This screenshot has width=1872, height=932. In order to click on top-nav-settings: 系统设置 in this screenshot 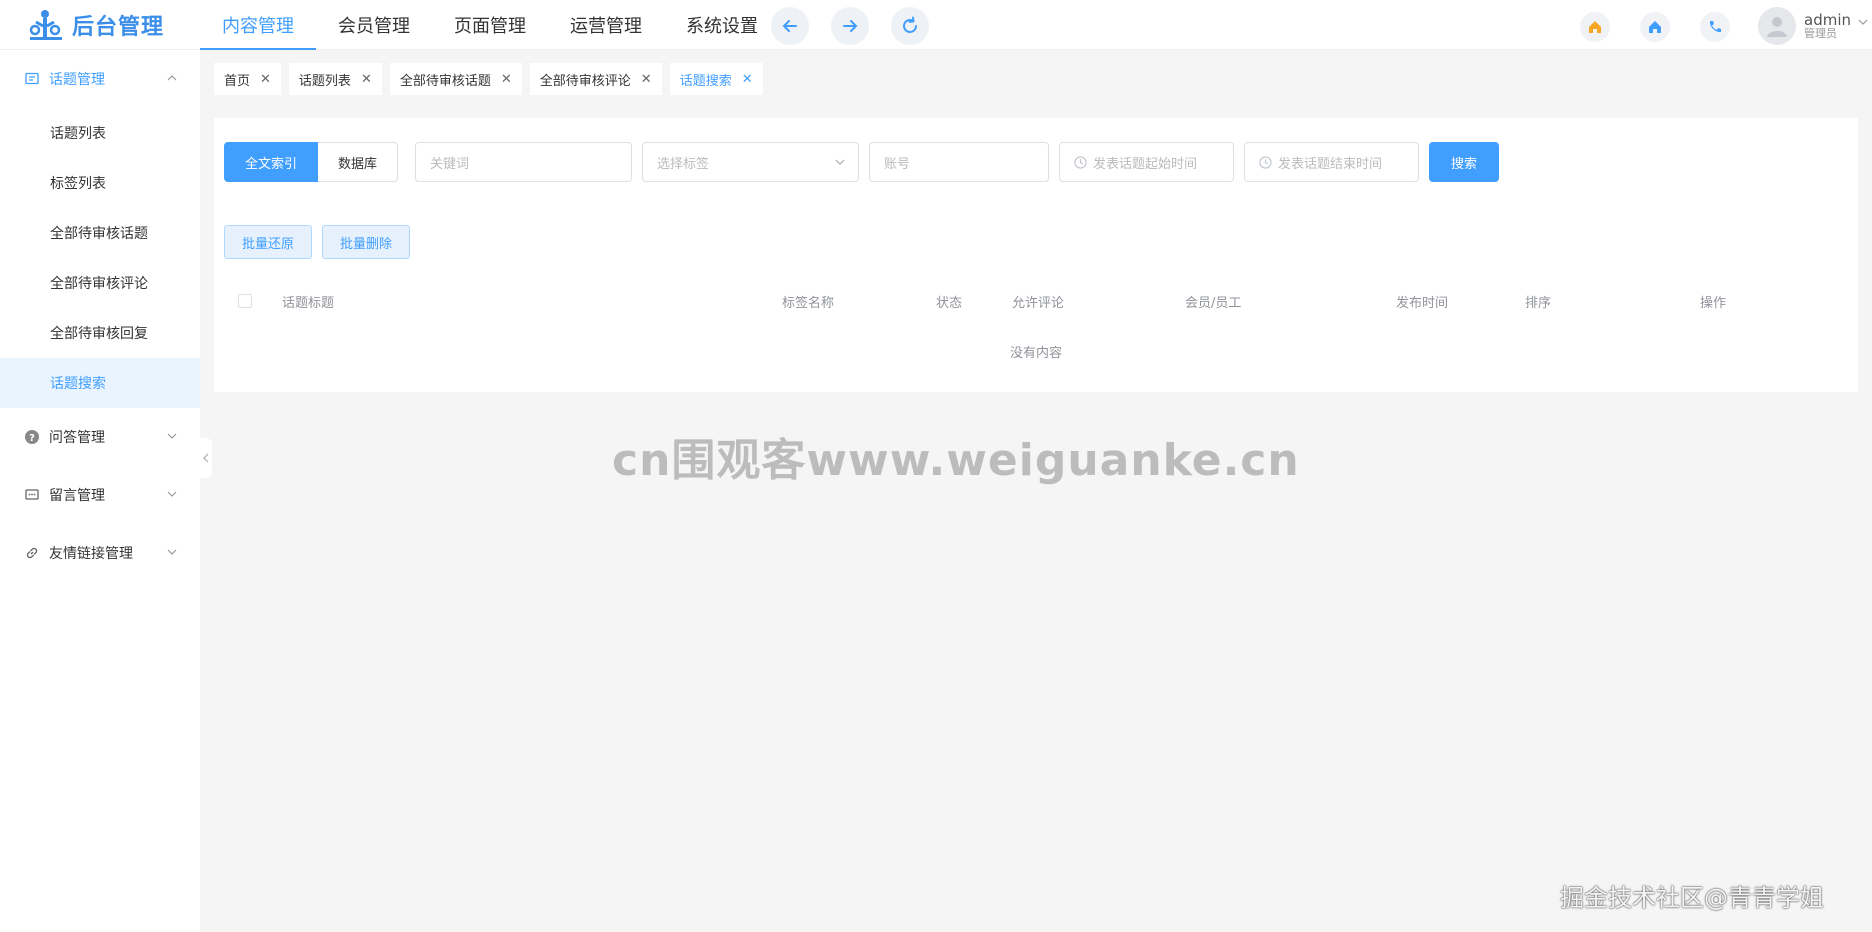, I will do `click(722, 25)`.